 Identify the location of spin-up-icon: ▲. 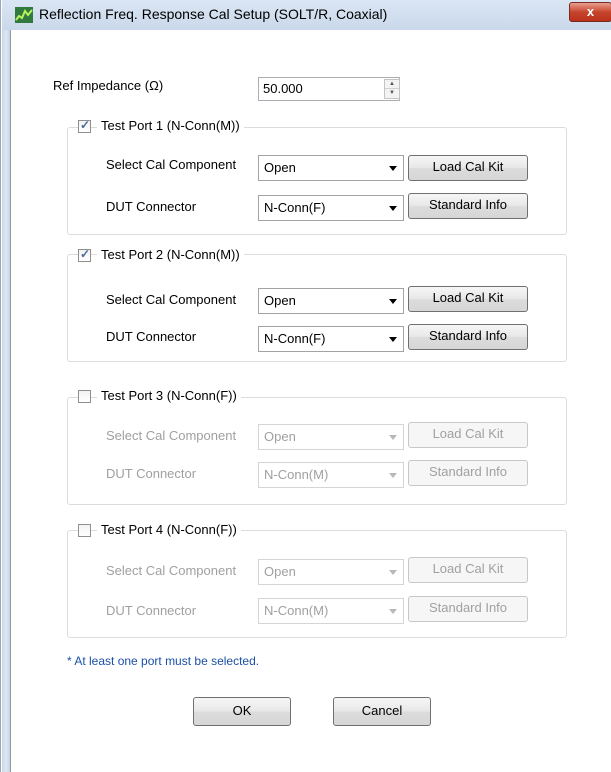
(392, 84).